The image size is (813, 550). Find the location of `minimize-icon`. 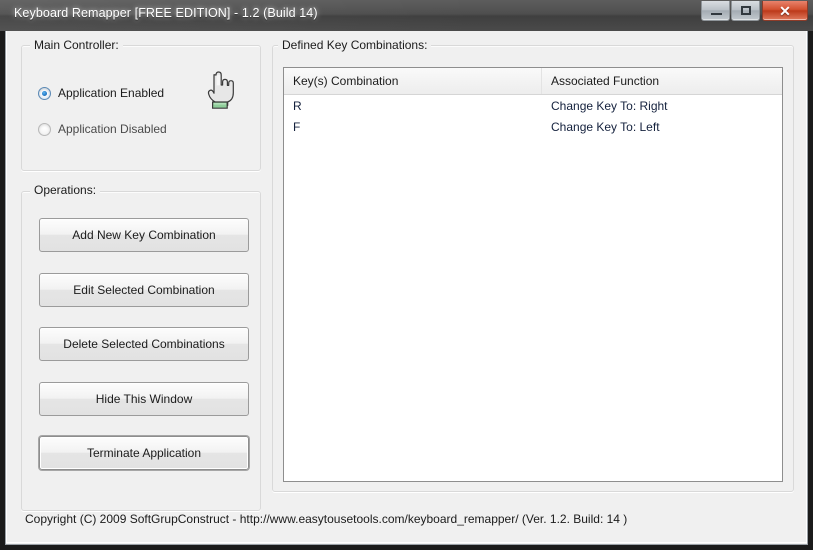

minimize-icon is located at coordinates (716, 14).